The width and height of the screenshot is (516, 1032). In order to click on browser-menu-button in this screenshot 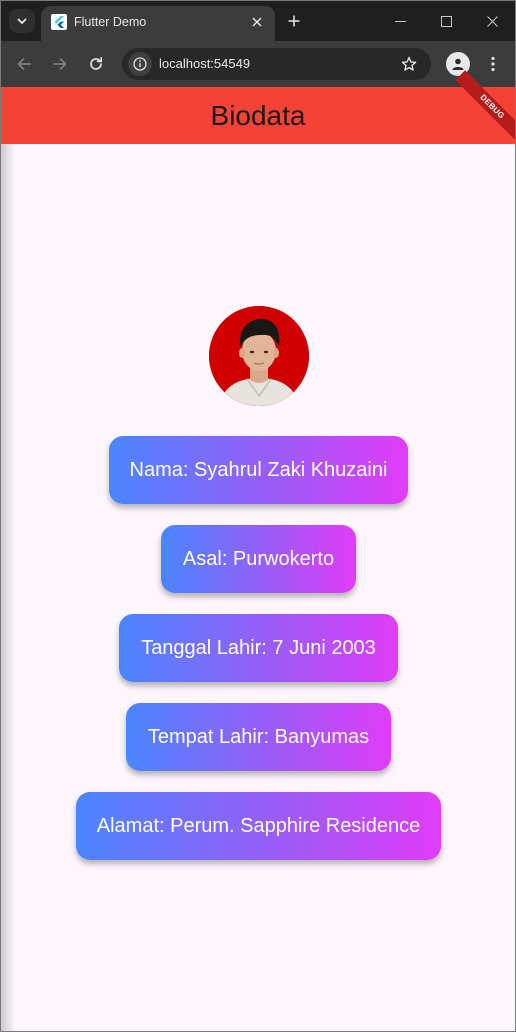, I will do `click(493, 64)`.